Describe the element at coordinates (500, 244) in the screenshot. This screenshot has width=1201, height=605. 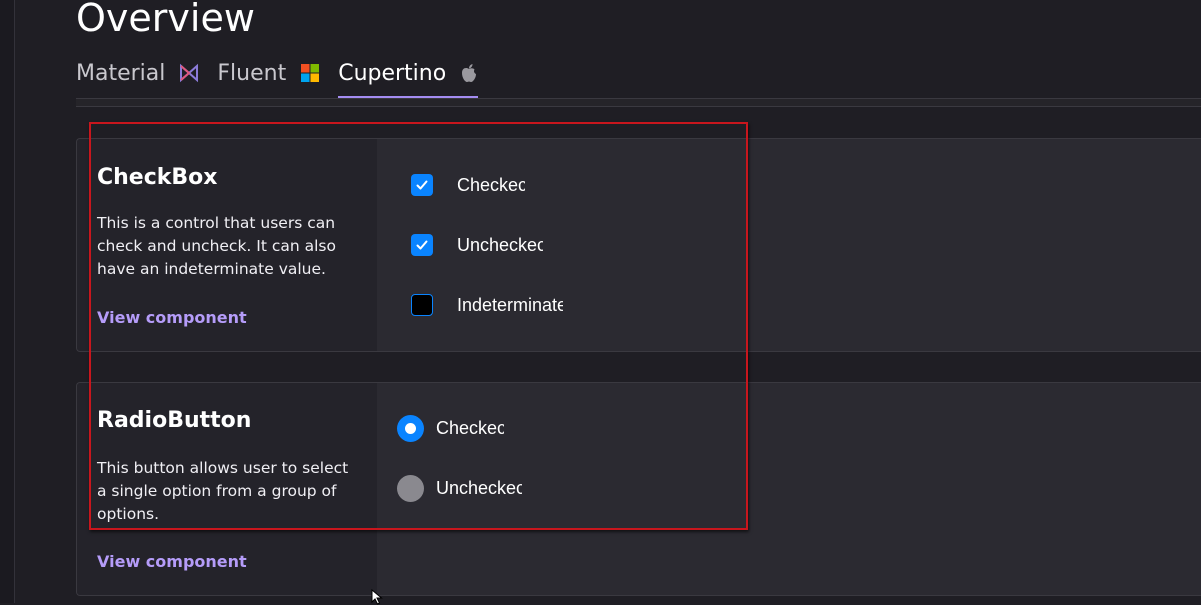
I see `checkbox-label: Uncheckec` at that location.